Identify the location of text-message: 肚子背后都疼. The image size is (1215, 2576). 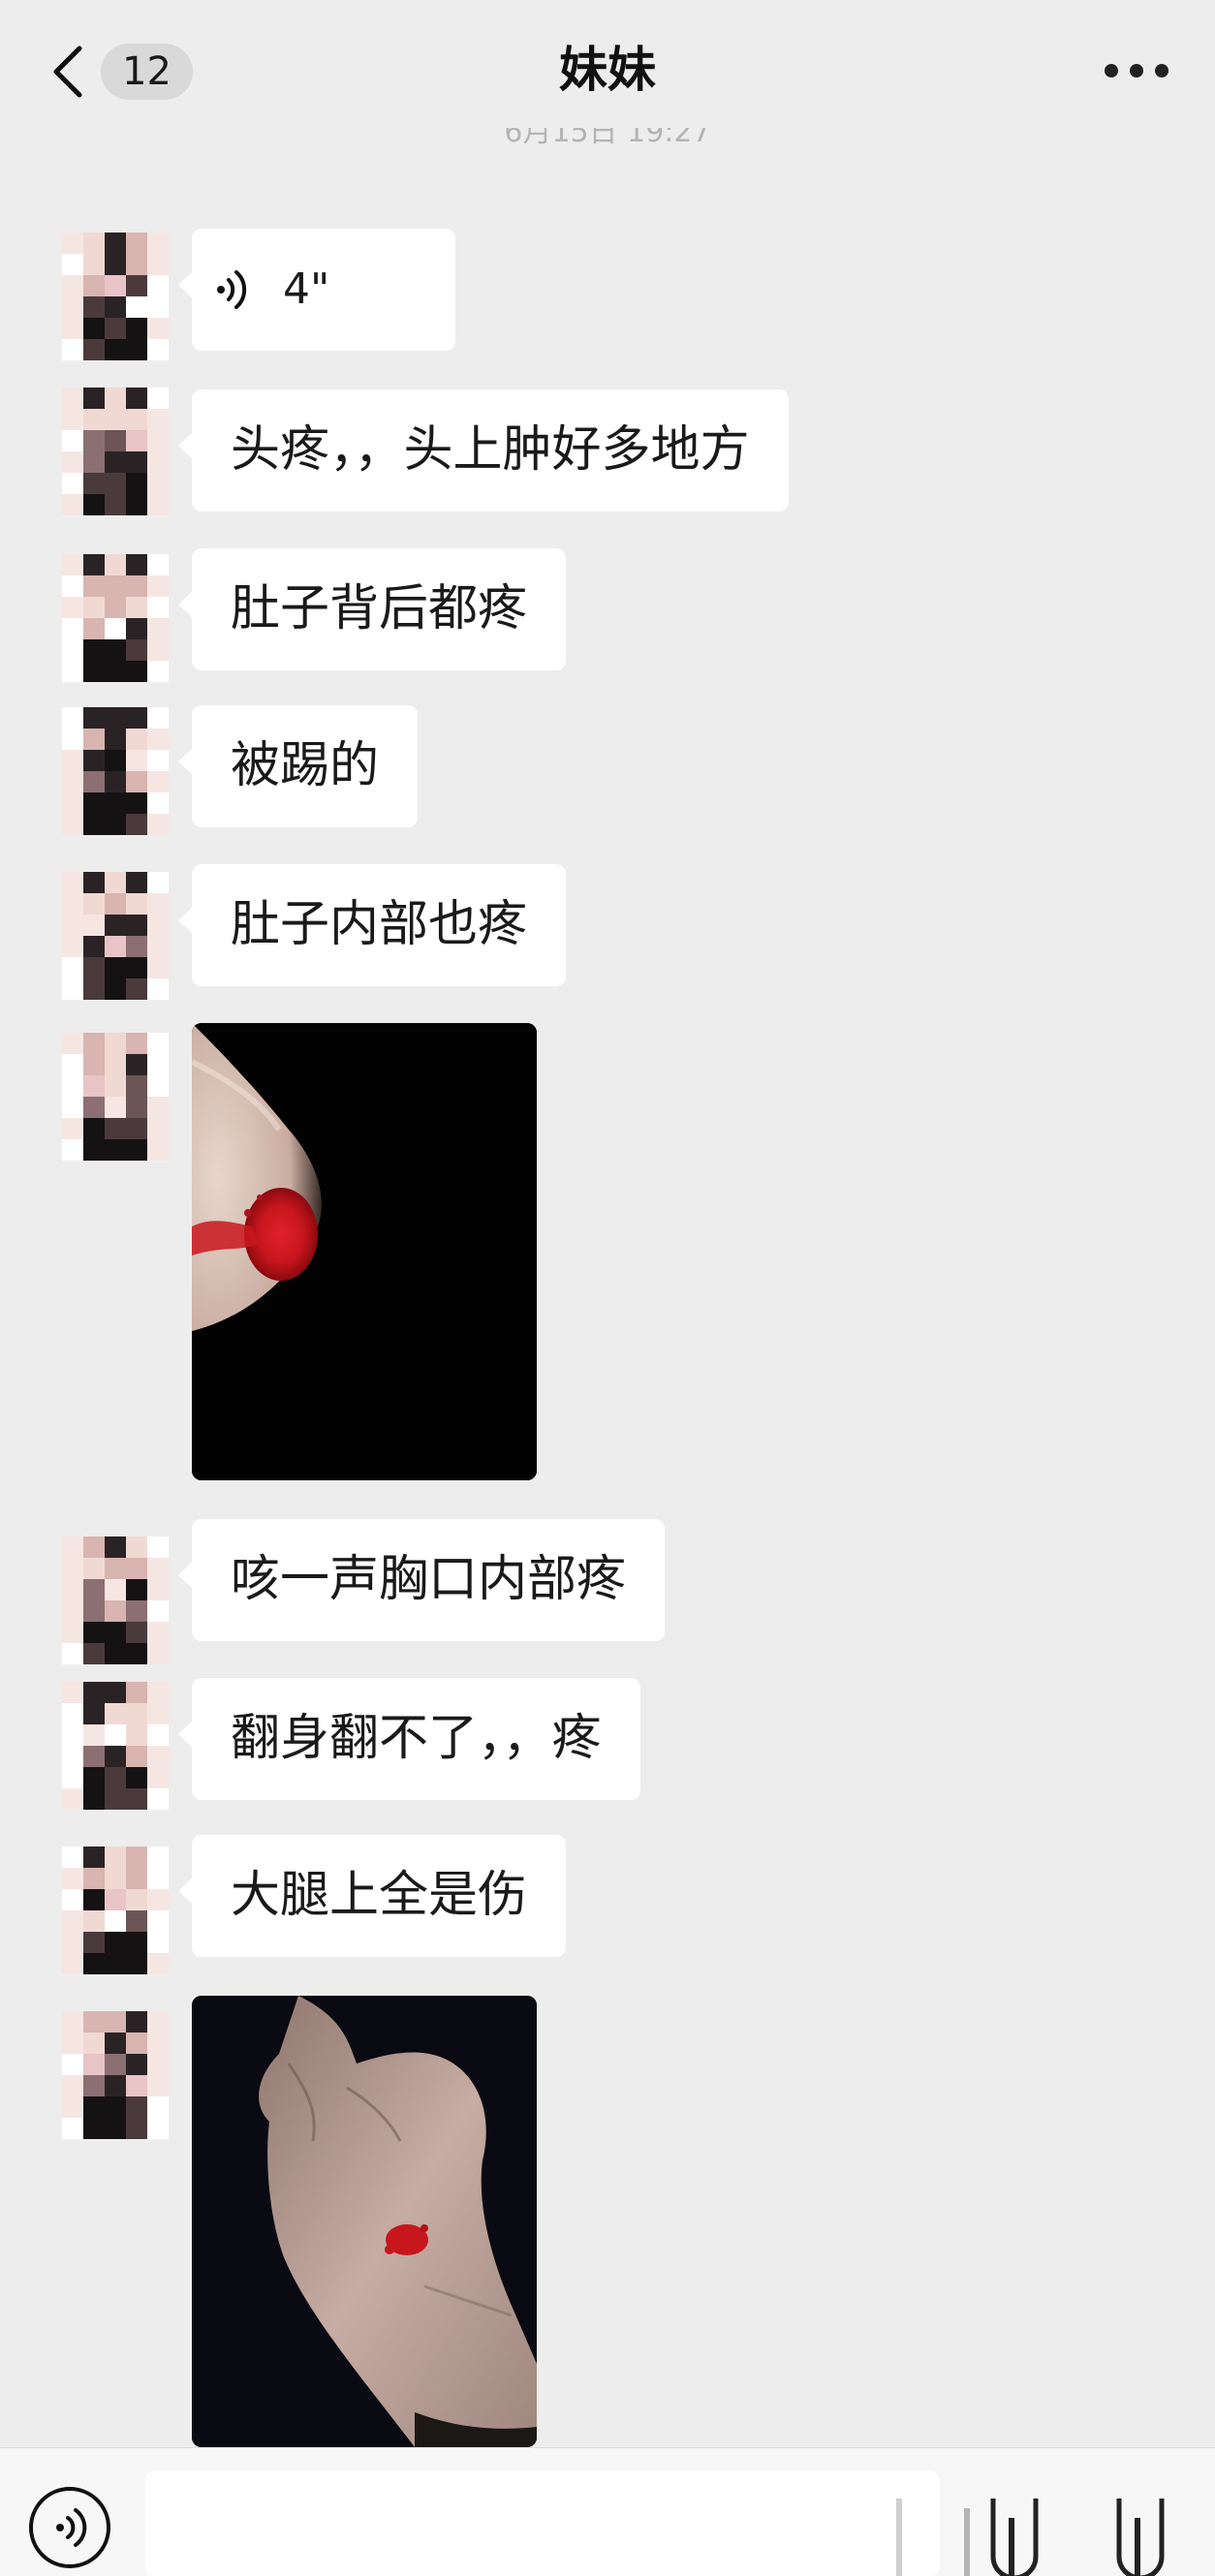
(372, 609).